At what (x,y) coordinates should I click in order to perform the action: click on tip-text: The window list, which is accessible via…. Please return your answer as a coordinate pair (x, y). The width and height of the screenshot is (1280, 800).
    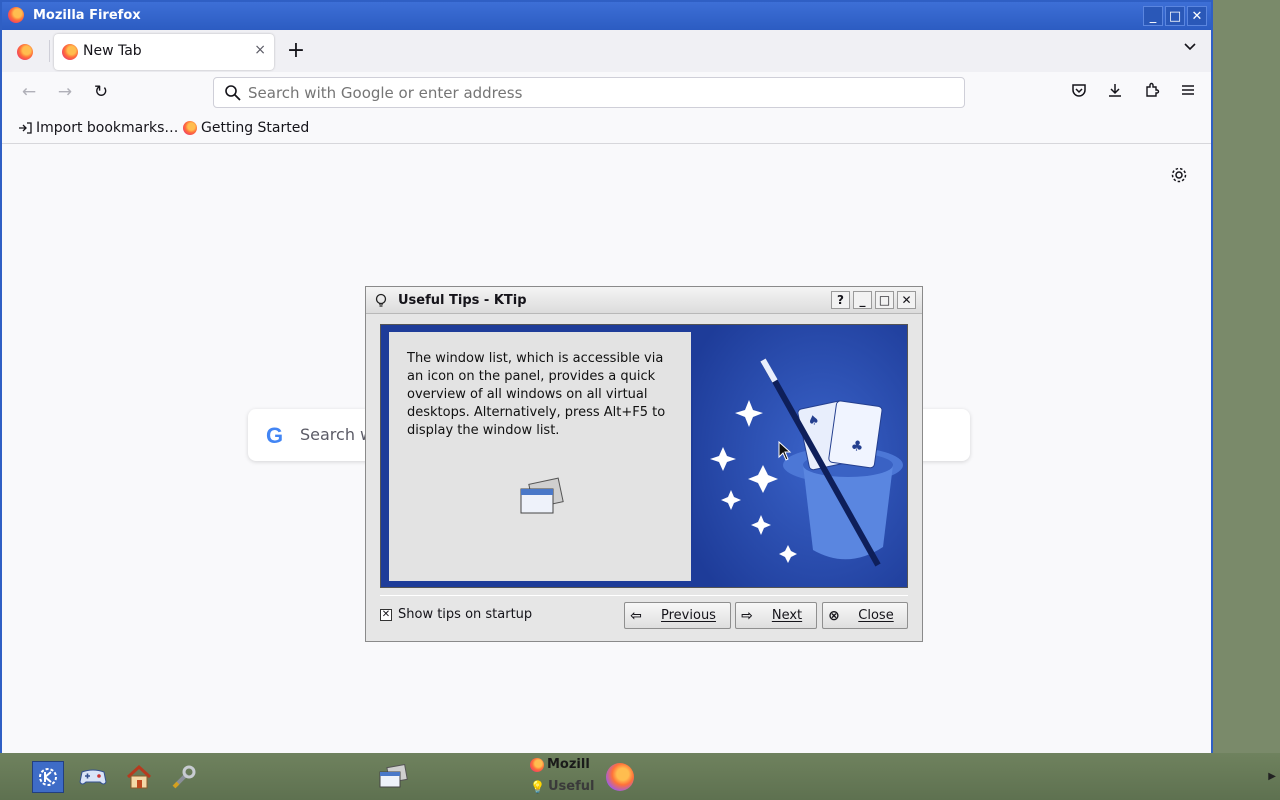
    Looking at the image, I should click on (536, 394).